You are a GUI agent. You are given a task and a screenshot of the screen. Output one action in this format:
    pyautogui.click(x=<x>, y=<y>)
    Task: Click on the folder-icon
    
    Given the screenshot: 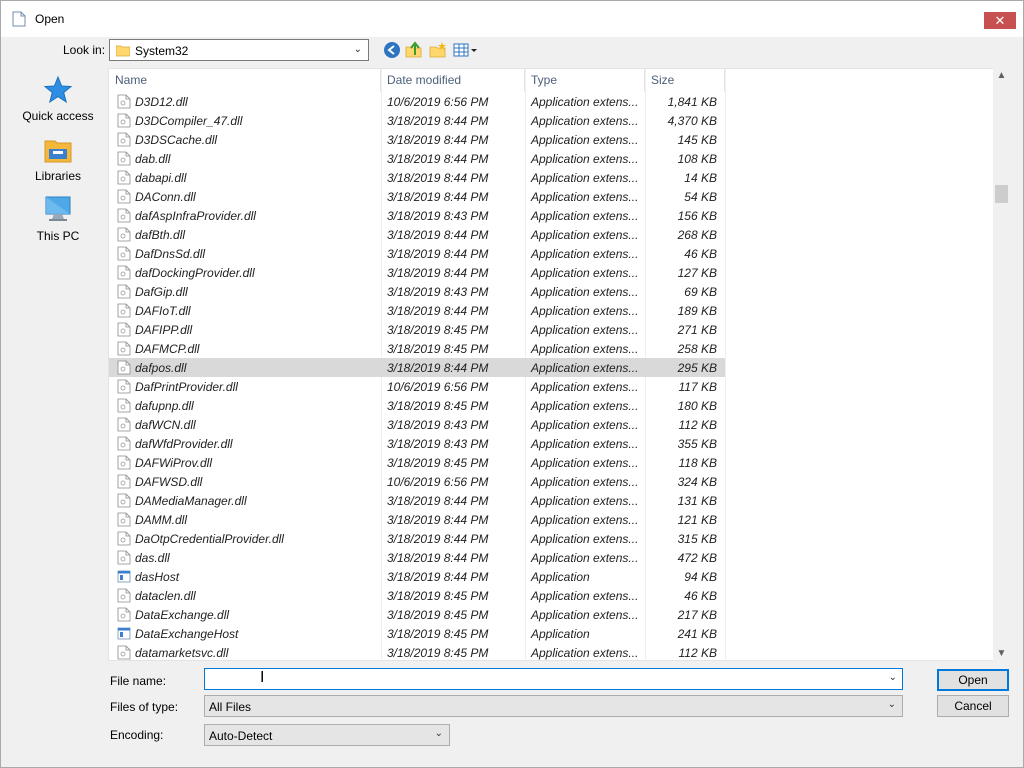 What is the action you would take?
    pyautogui.click(x=123, y=51)
    